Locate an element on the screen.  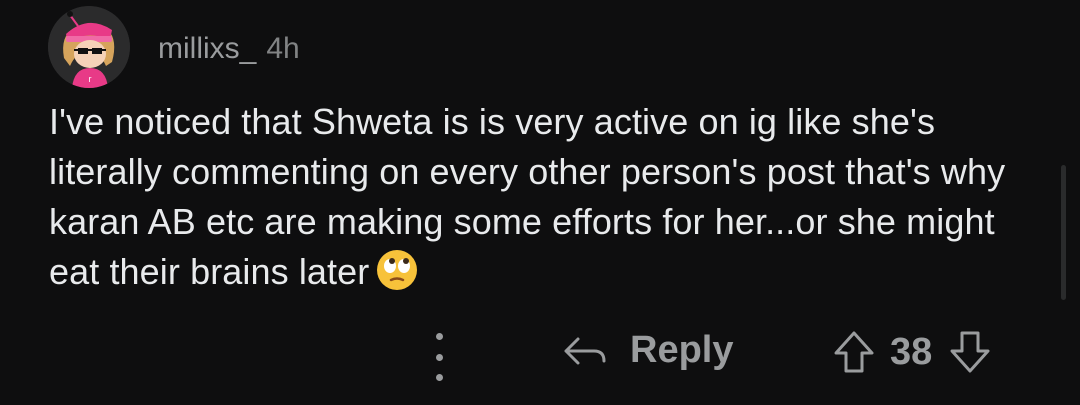
reply-arrow-icon is located at coordinates (585, 350).